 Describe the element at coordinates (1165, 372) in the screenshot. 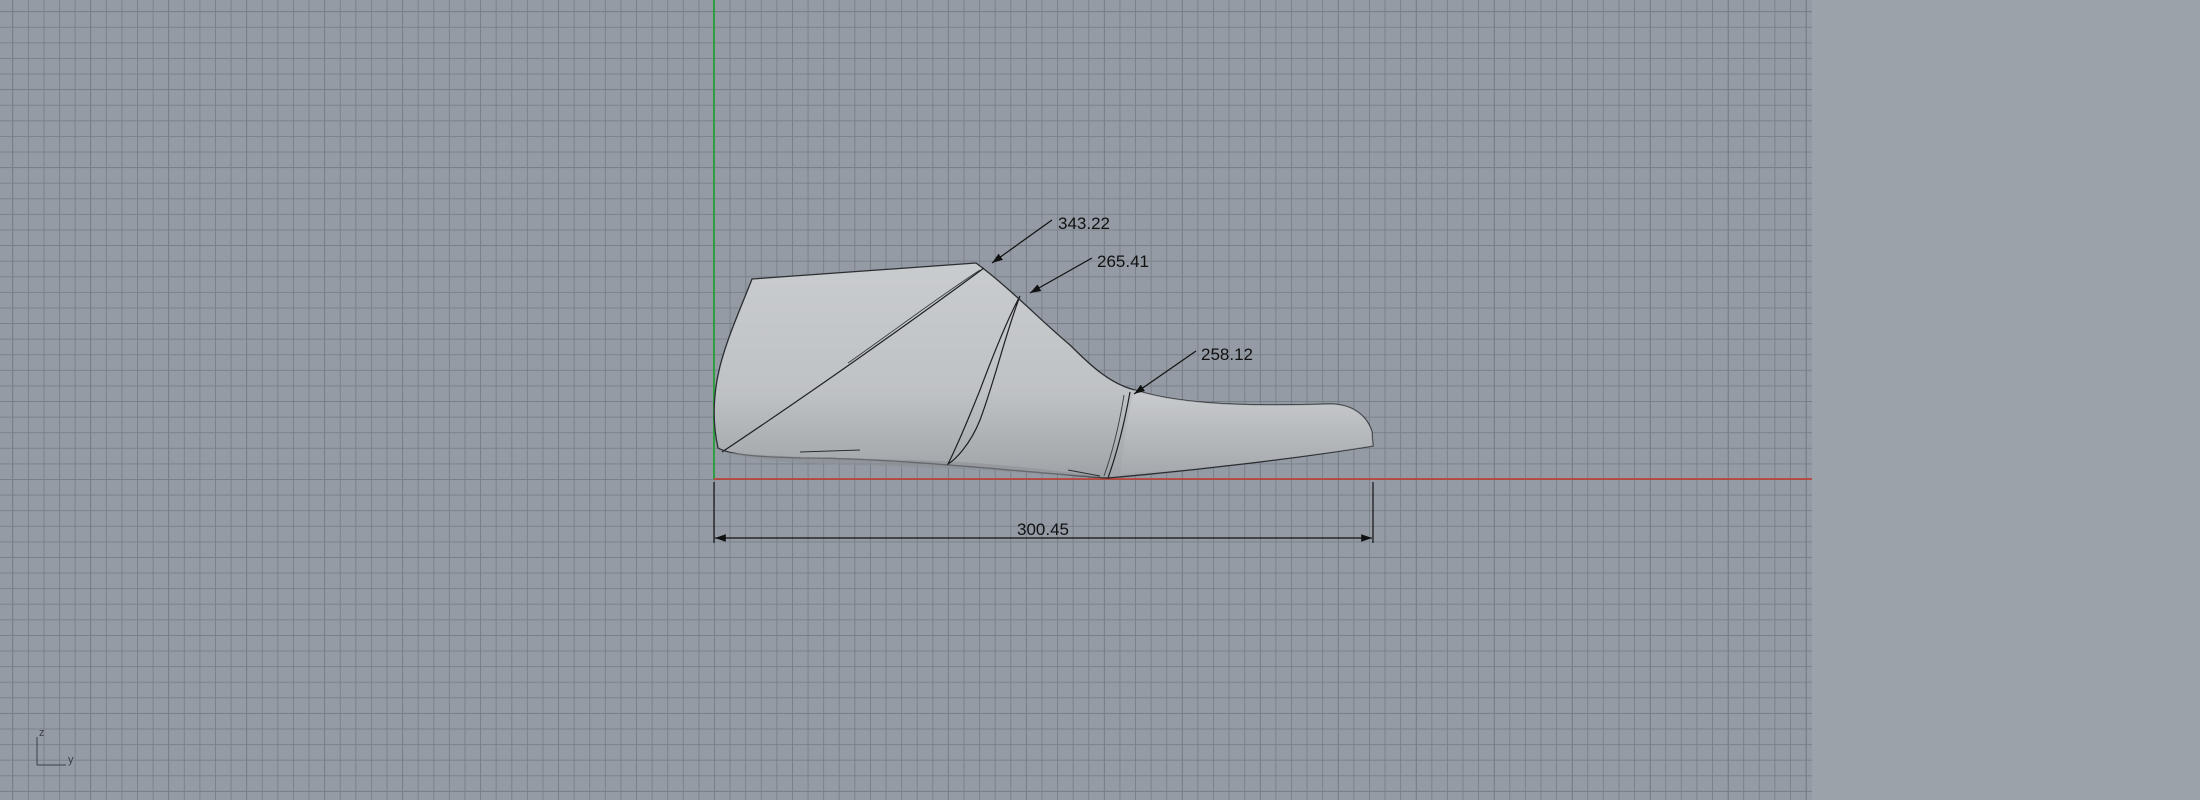

I see `girth-3-leader` at that location.